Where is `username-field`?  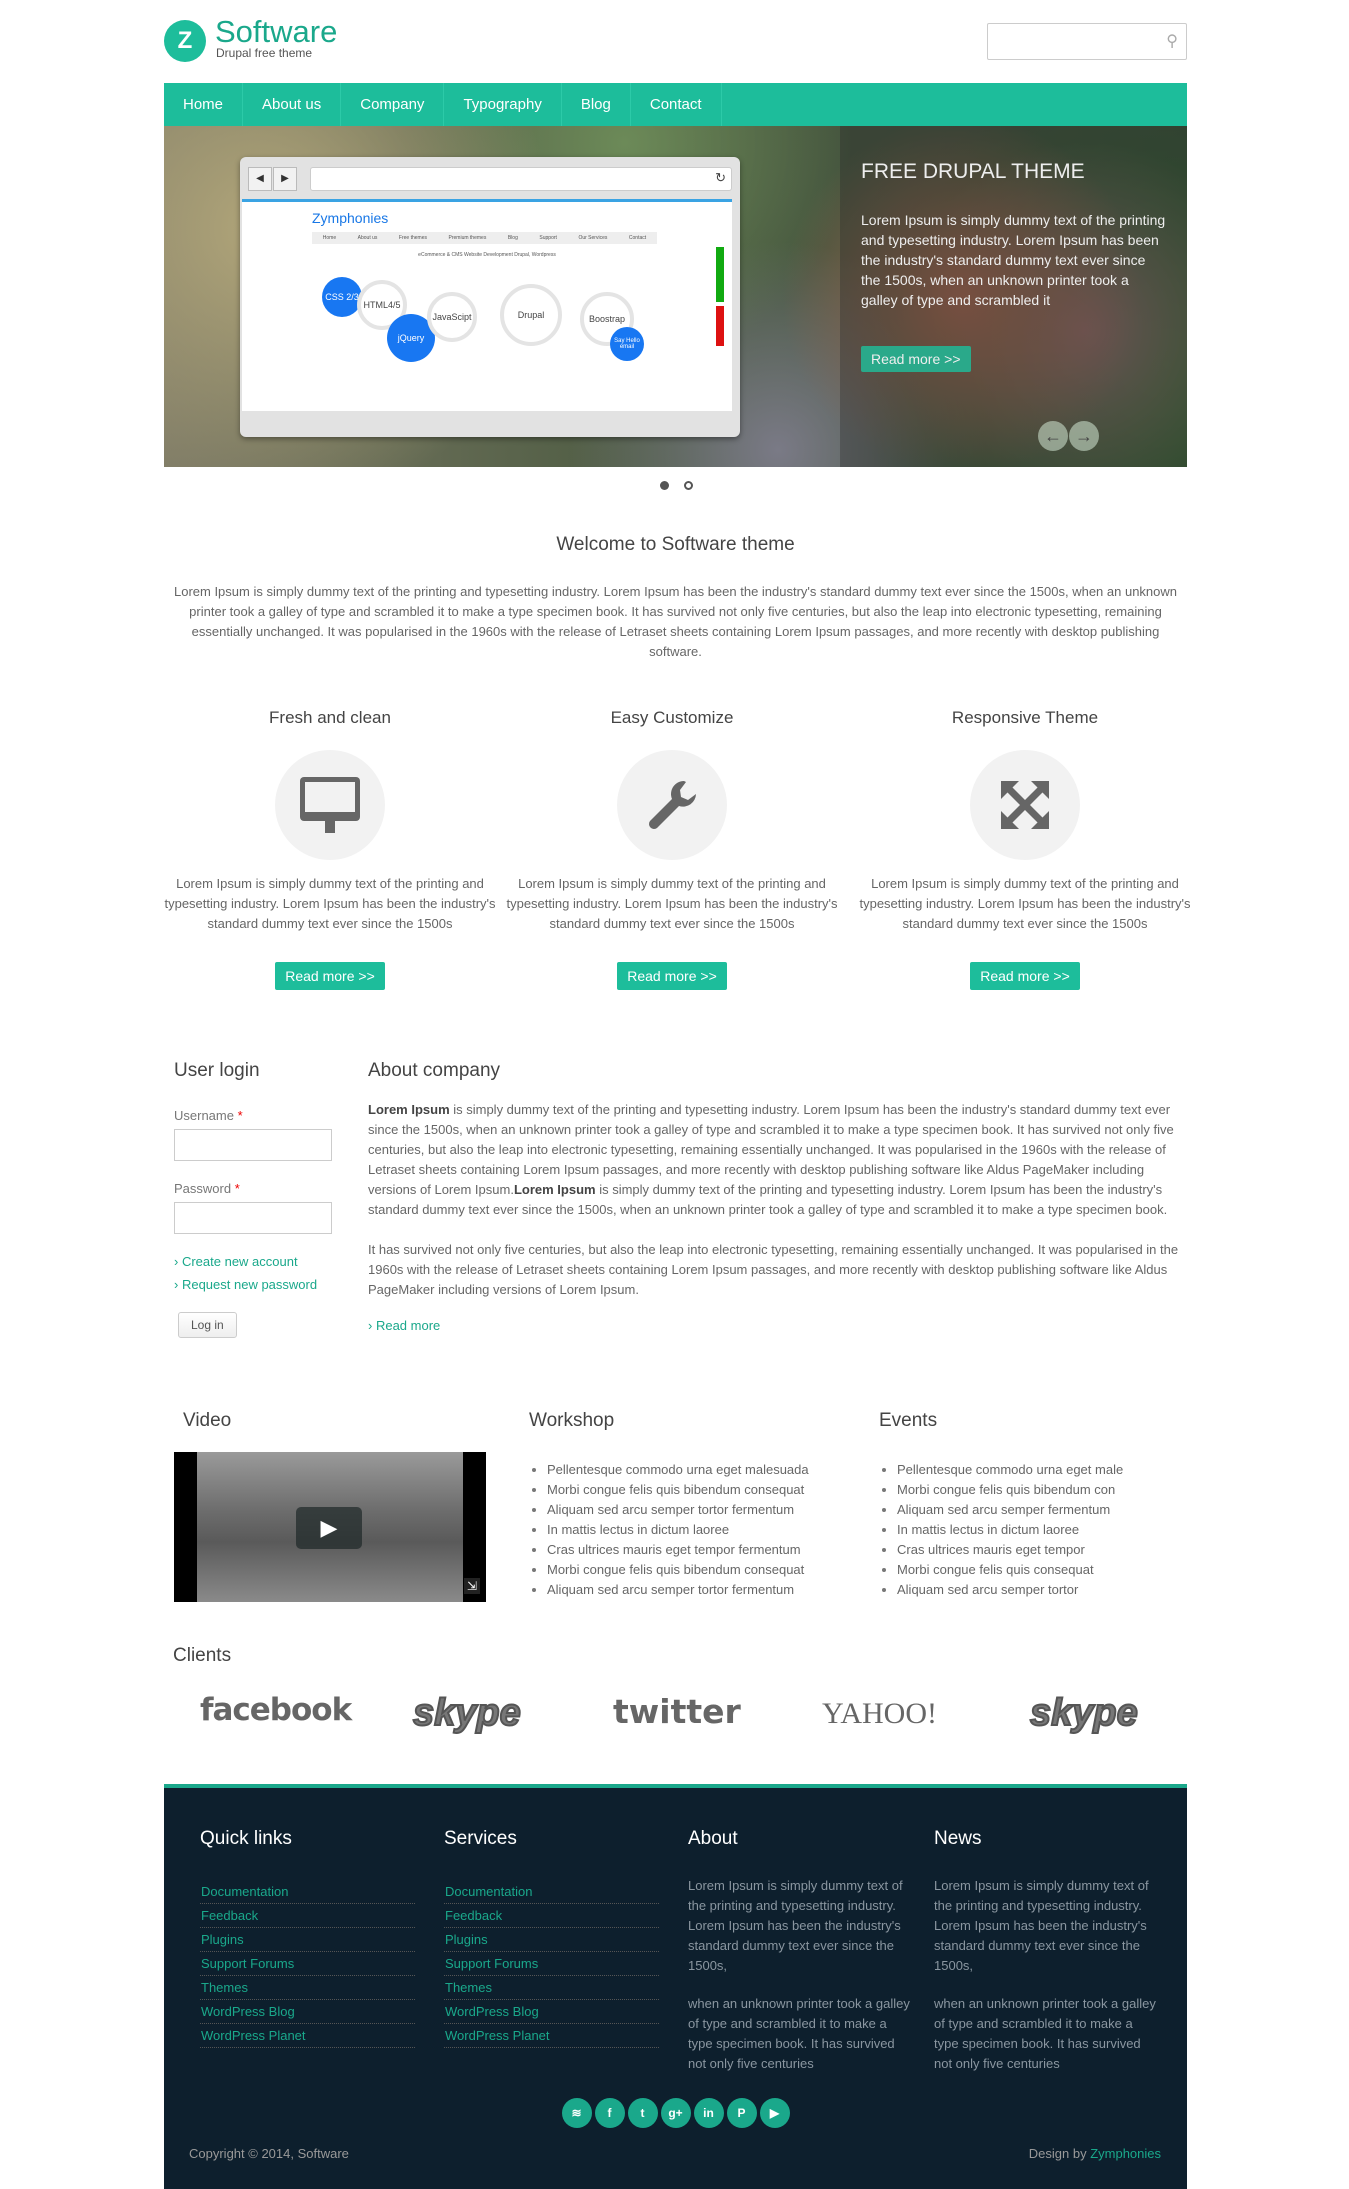 username-field is located at coordinates (253, 1145).